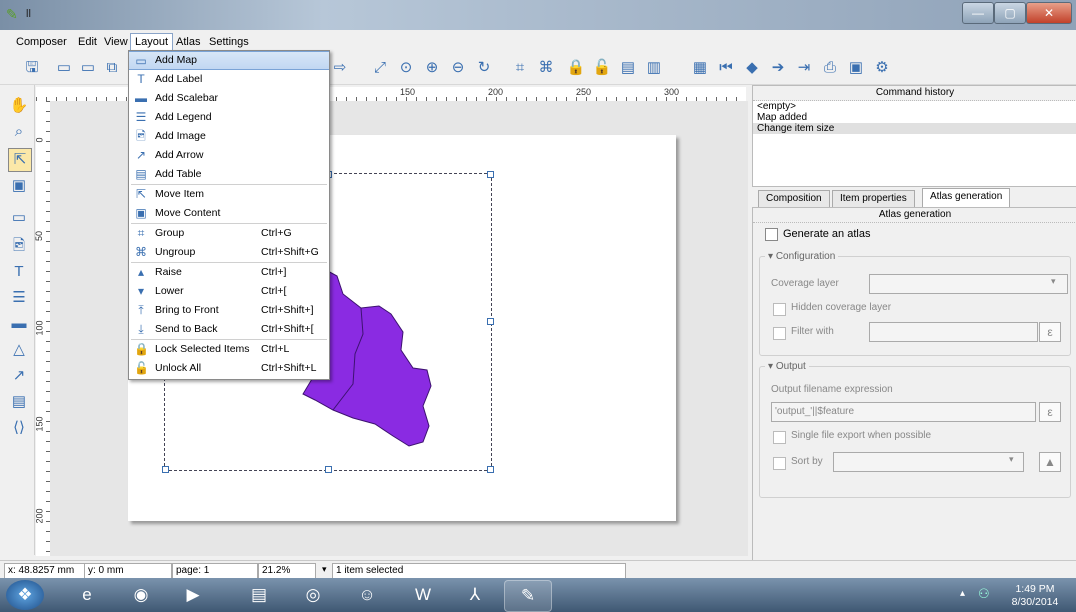 This screenshot has height=612, width=1076. I want to click on unlock-items-icon: 🔓, so click(602, 68).